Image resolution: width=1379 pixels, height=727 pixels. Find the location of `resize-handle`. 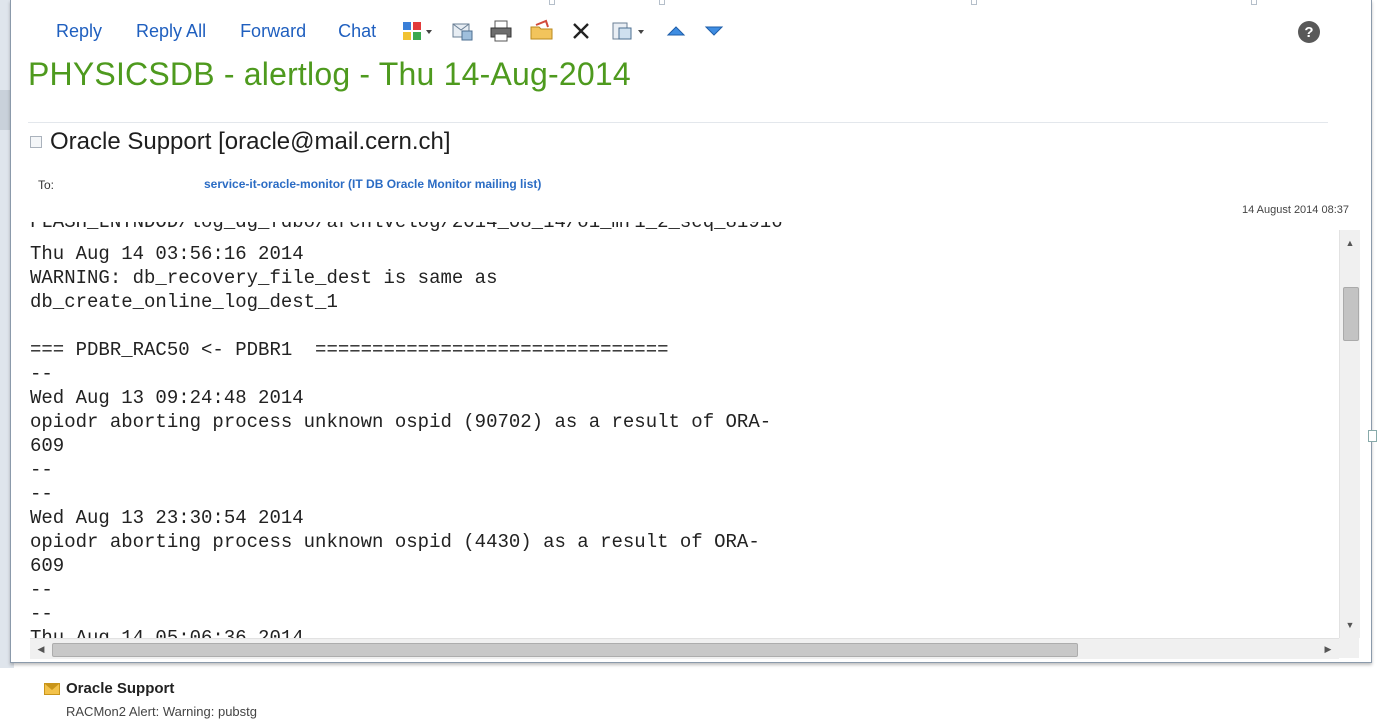

resize-handle is located at coordinates (1372, 436).